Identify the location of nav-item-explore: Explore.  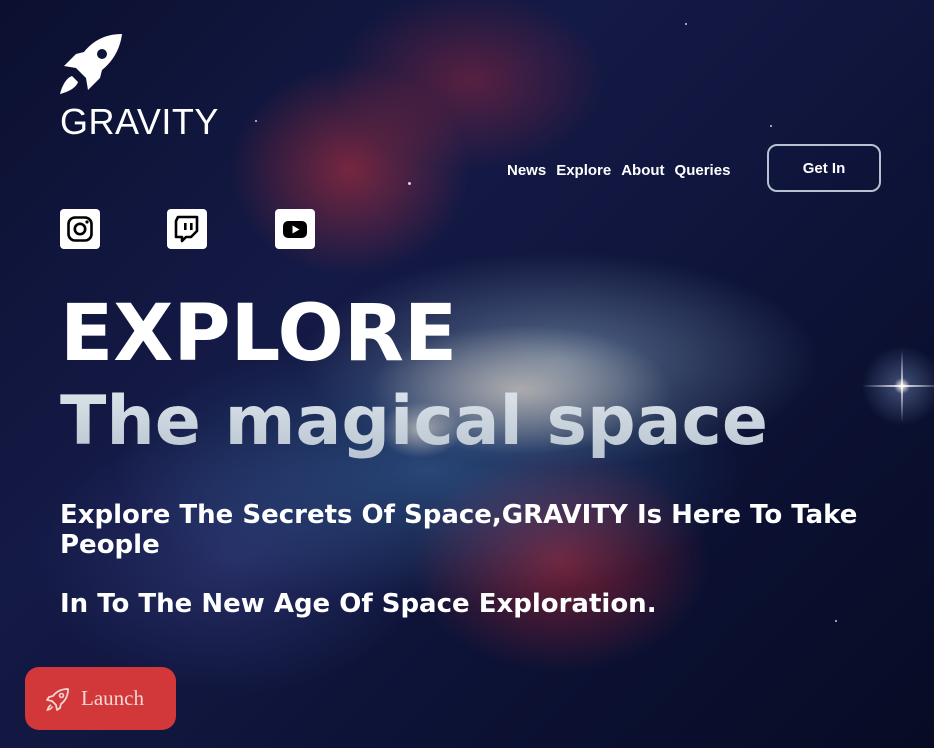
(583, 170).